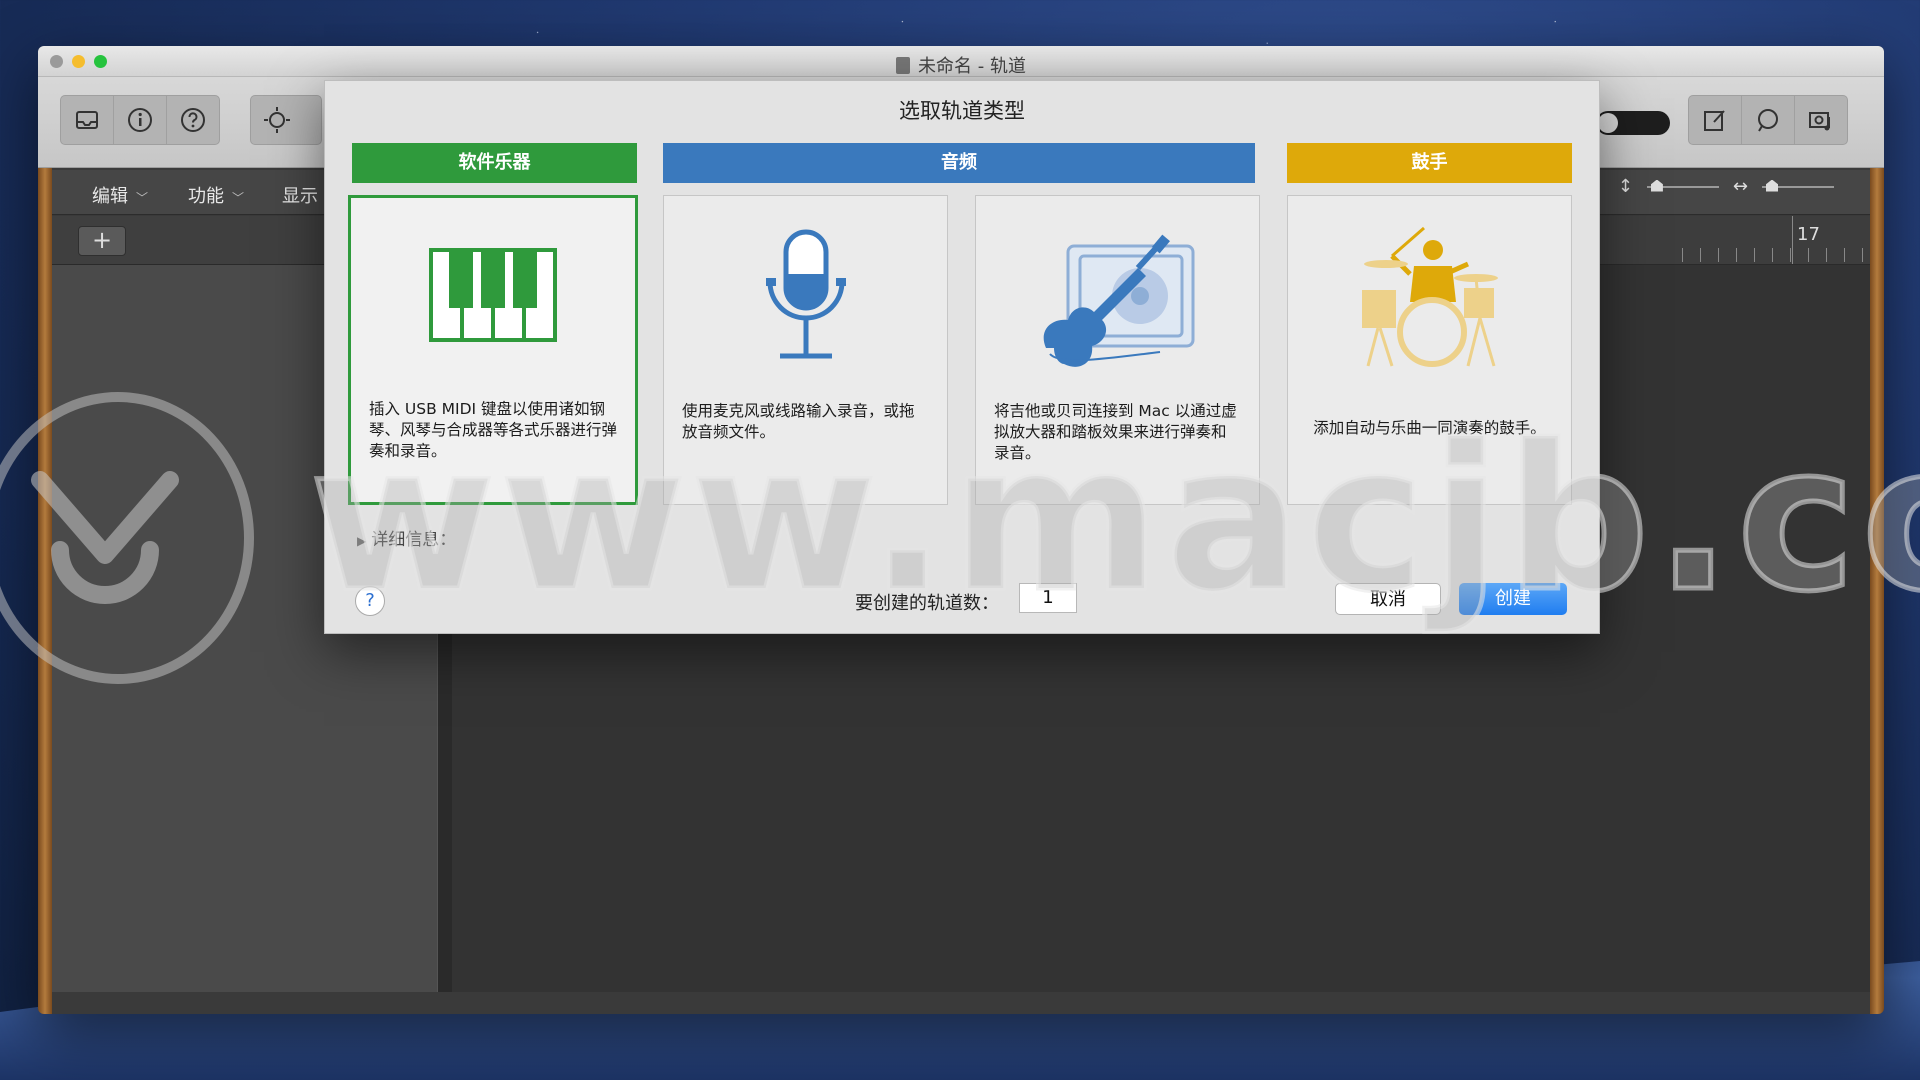 Image resolution: width=1920 pixels, height=1080 pixels. Describe the element at coordinates (102, 241) in the screenshot. I see `add-track-button: +` at that location.